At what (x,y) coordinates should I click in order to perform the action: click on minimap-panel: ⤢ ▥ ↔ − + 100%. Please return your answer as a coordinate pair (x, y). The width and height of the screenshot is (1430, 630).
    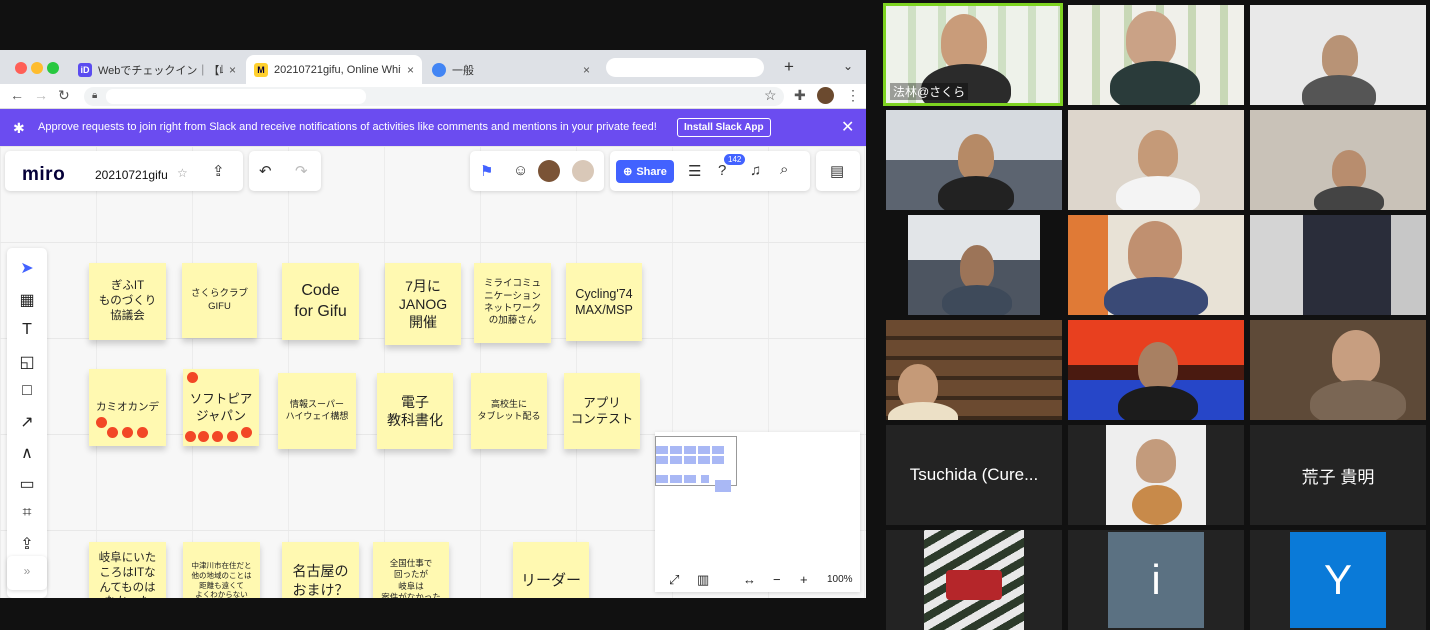
    Looking at the image, I should click on (757, 512).